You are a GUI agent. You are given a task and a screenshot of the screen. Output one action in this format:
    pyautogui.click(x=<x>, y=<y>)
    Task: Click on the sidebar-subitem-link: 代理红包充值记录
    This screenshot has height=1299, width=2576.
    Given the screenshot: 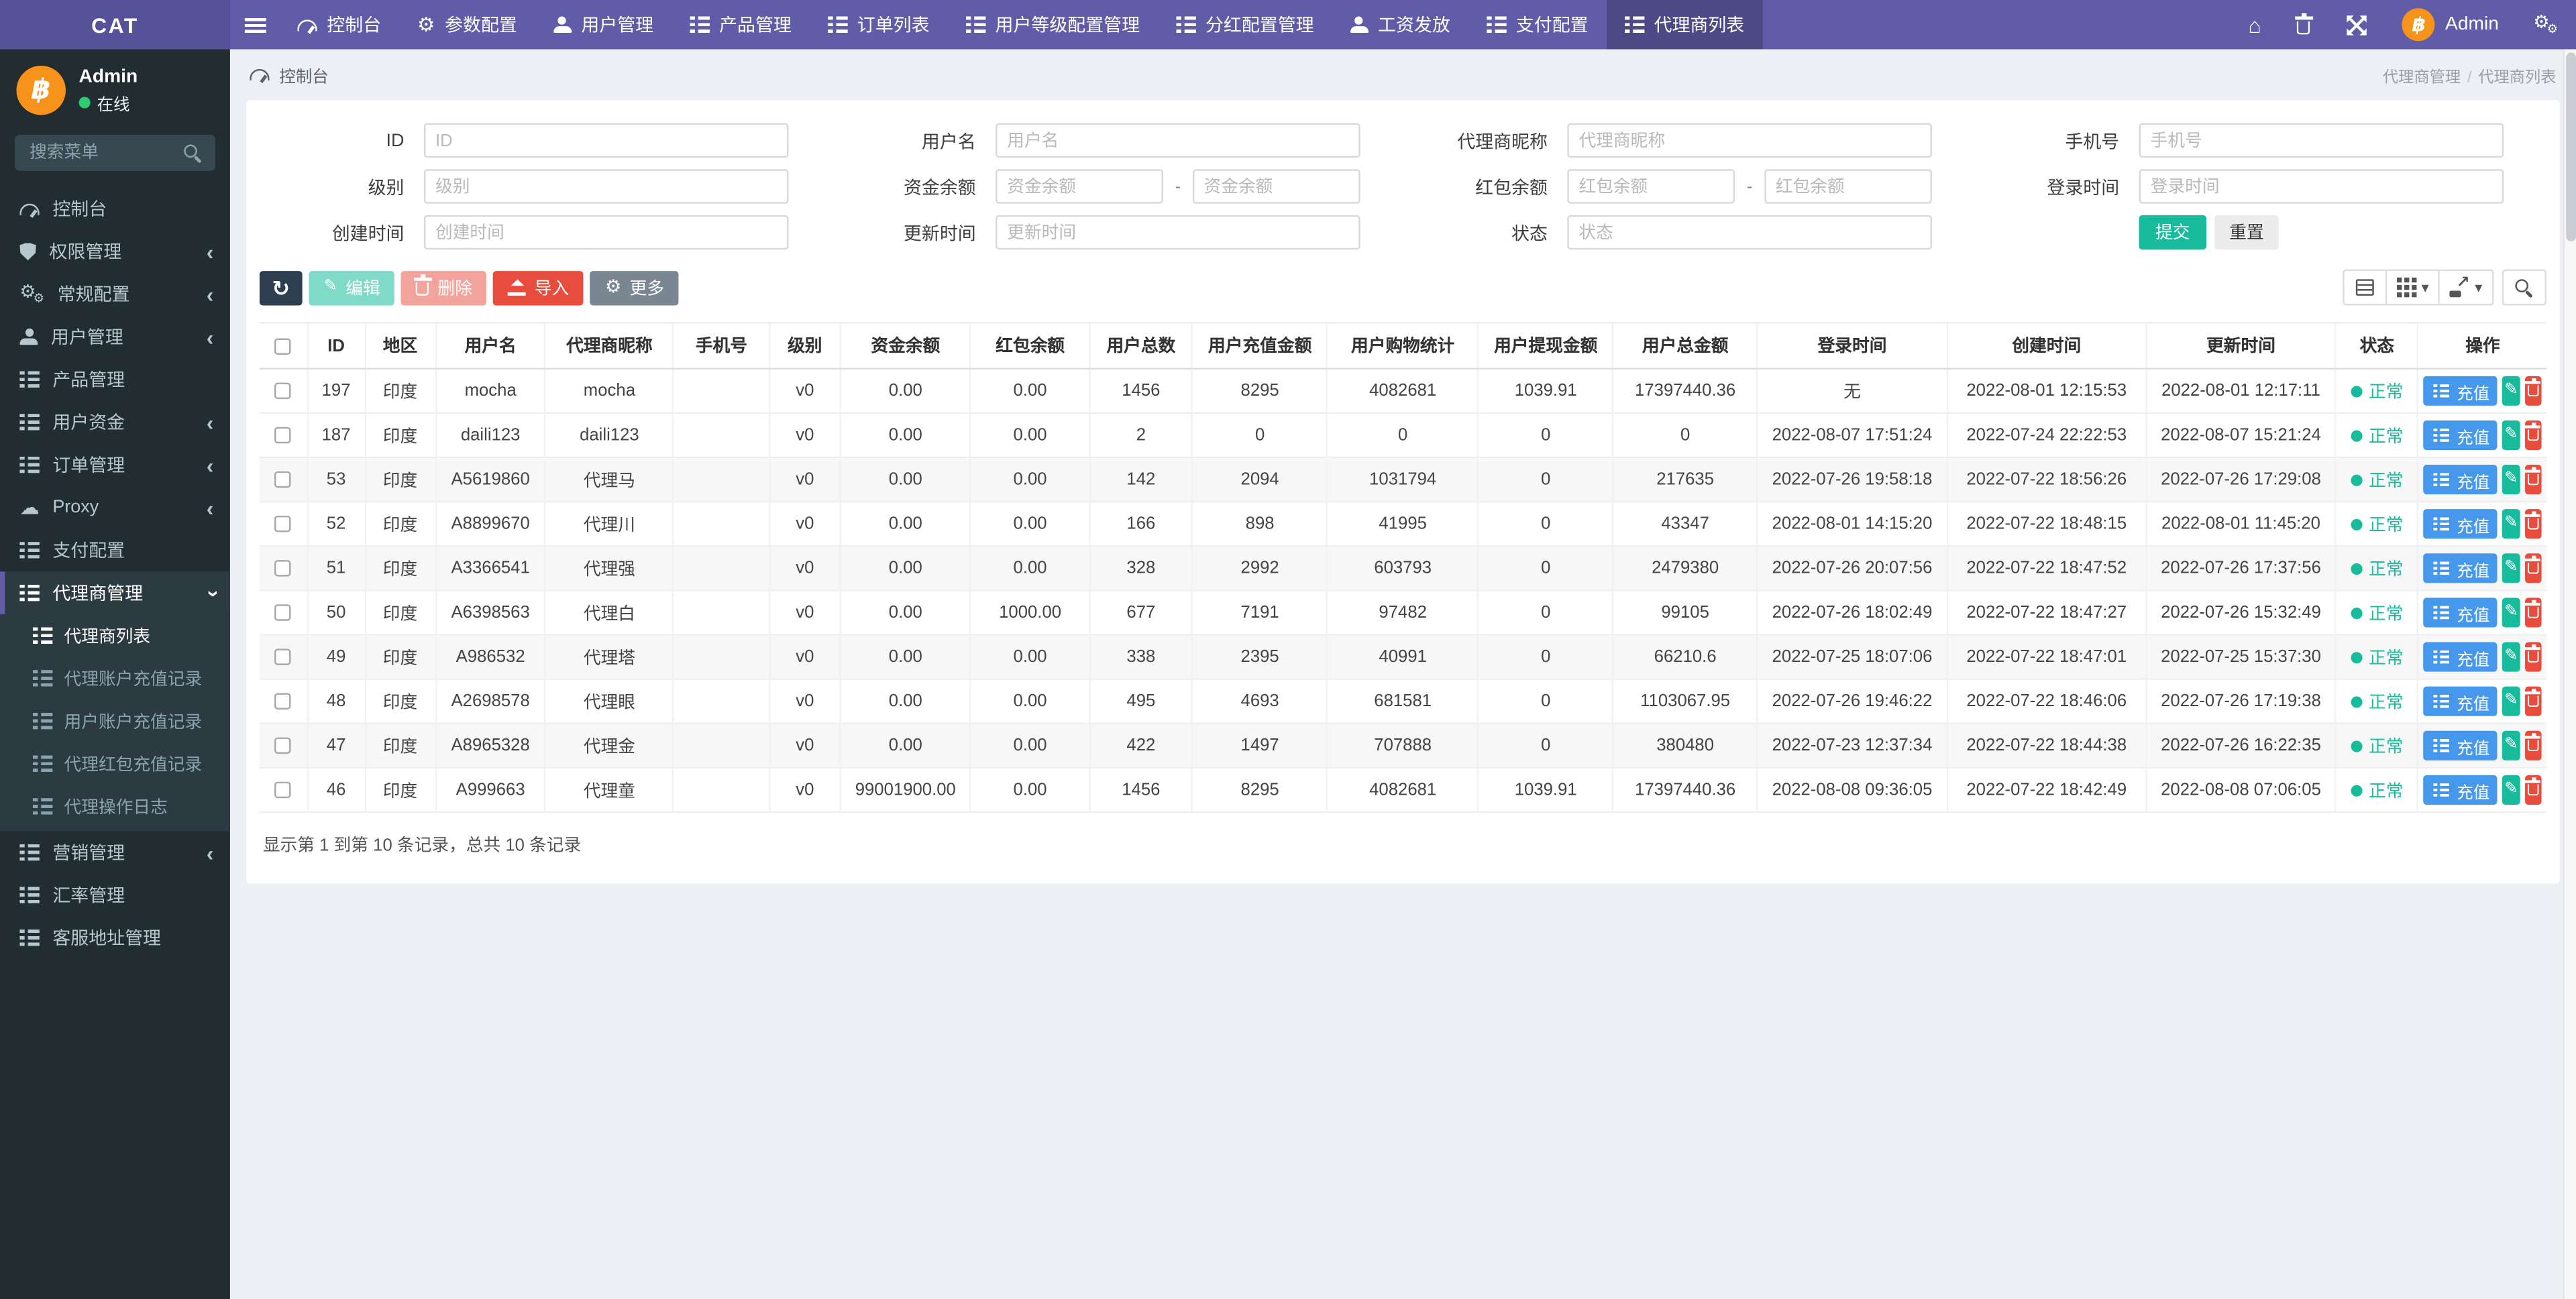 What is the action you would take?
    pyautogui.click(x=115, y=764)
    